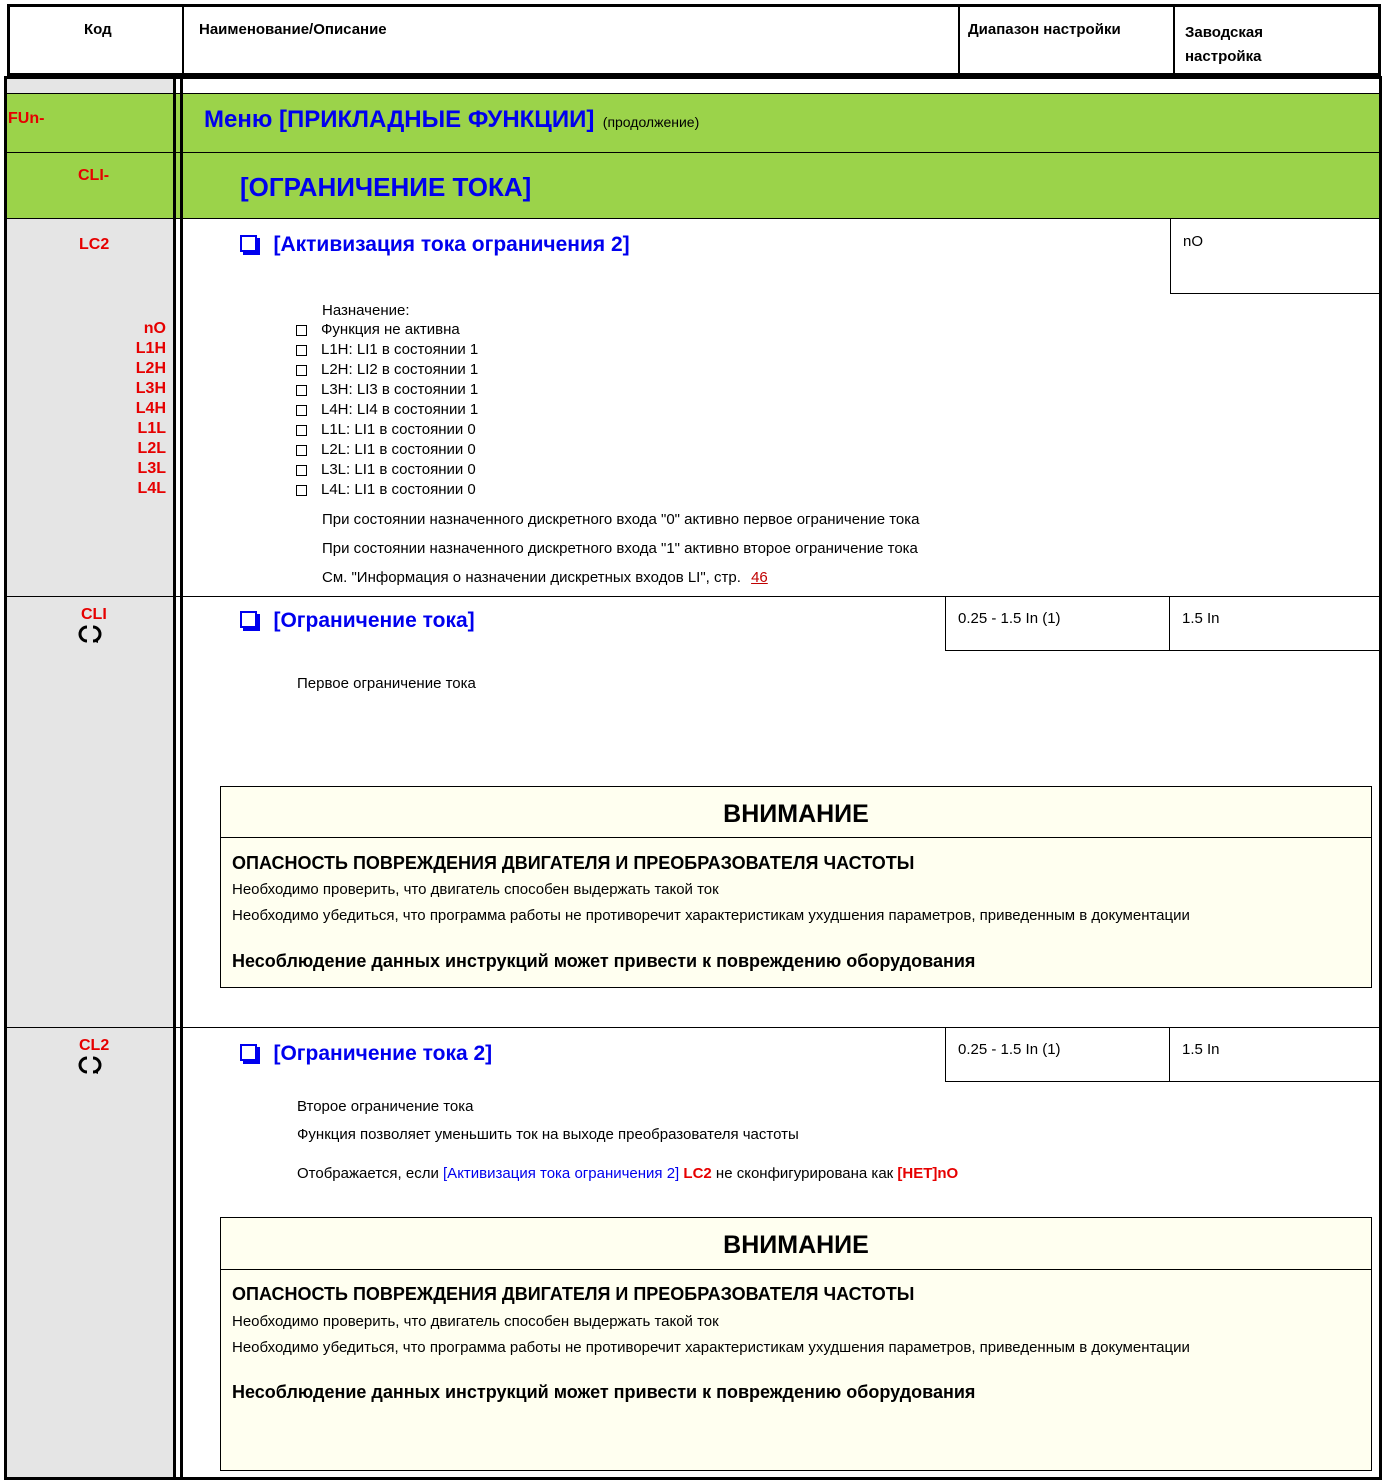  I want to click on cl2-factory-cell: 1.5 In, so click(1274, 1054).